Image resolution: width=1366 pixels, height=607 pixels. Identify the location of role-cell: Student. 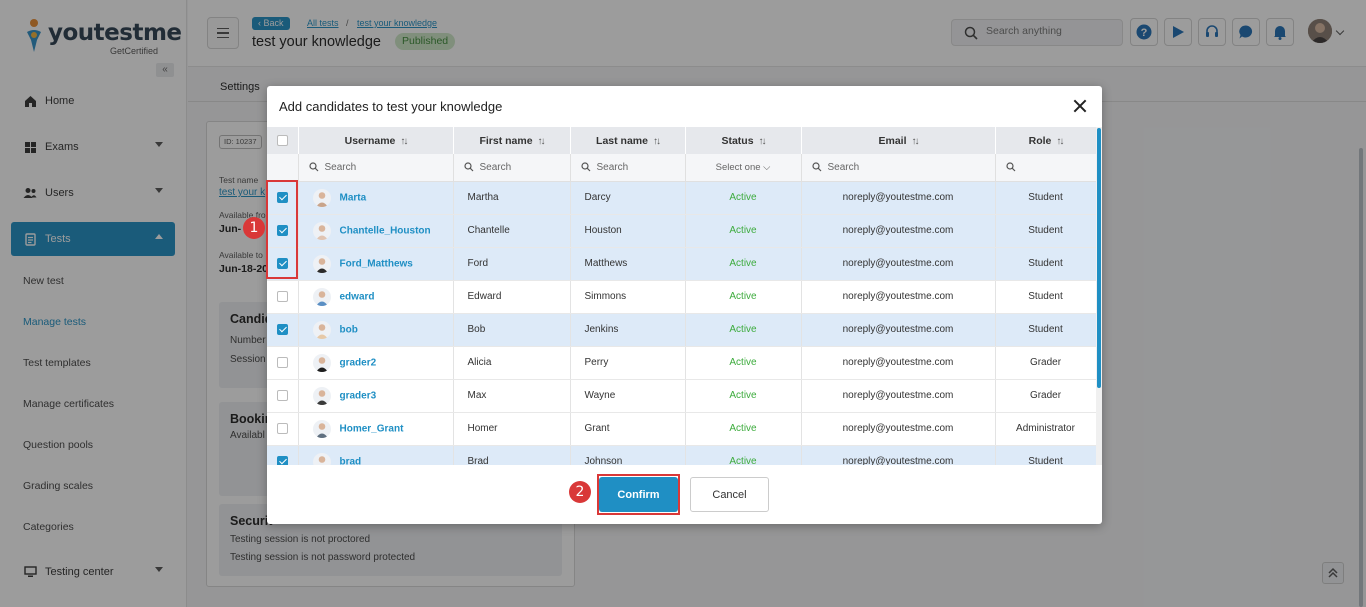
(1045, 231).